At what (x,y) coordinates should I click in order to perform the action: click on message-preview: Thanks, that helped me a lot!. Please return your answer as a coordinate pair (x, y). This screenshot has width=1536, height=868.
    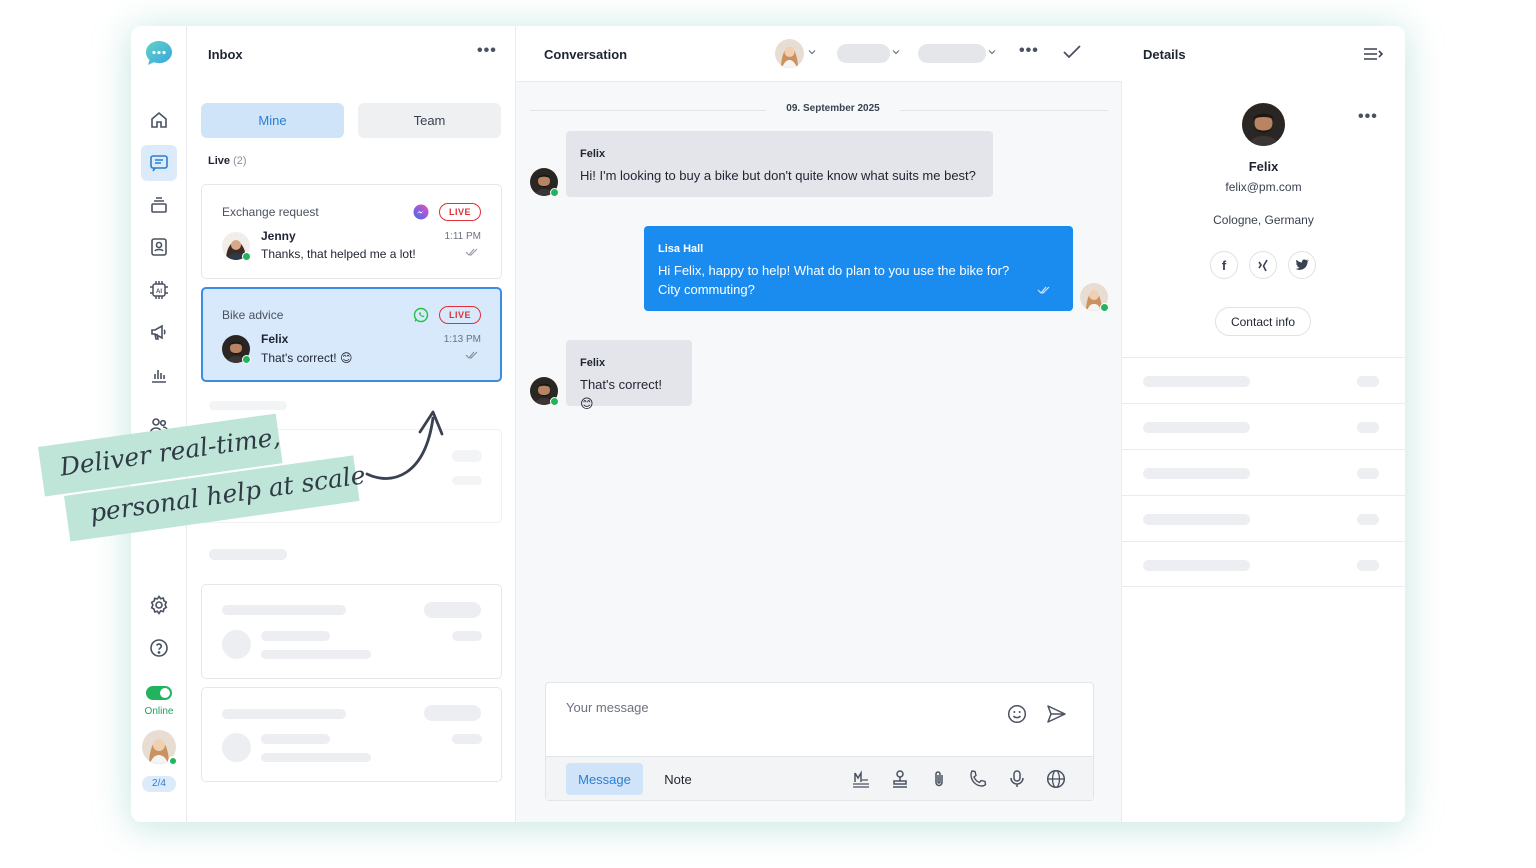
    Looking at the image, I should click on (338, 254).